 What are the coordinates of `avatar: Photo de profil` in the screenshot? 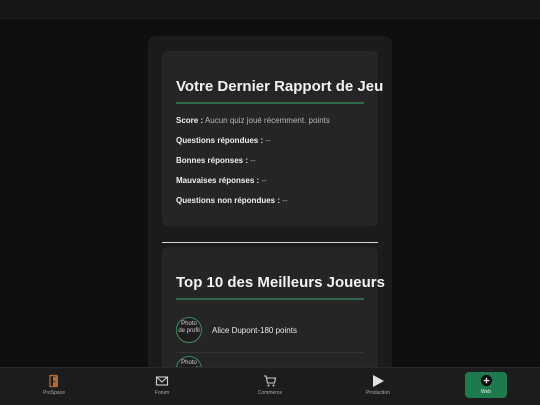 It's located at (189, 330).